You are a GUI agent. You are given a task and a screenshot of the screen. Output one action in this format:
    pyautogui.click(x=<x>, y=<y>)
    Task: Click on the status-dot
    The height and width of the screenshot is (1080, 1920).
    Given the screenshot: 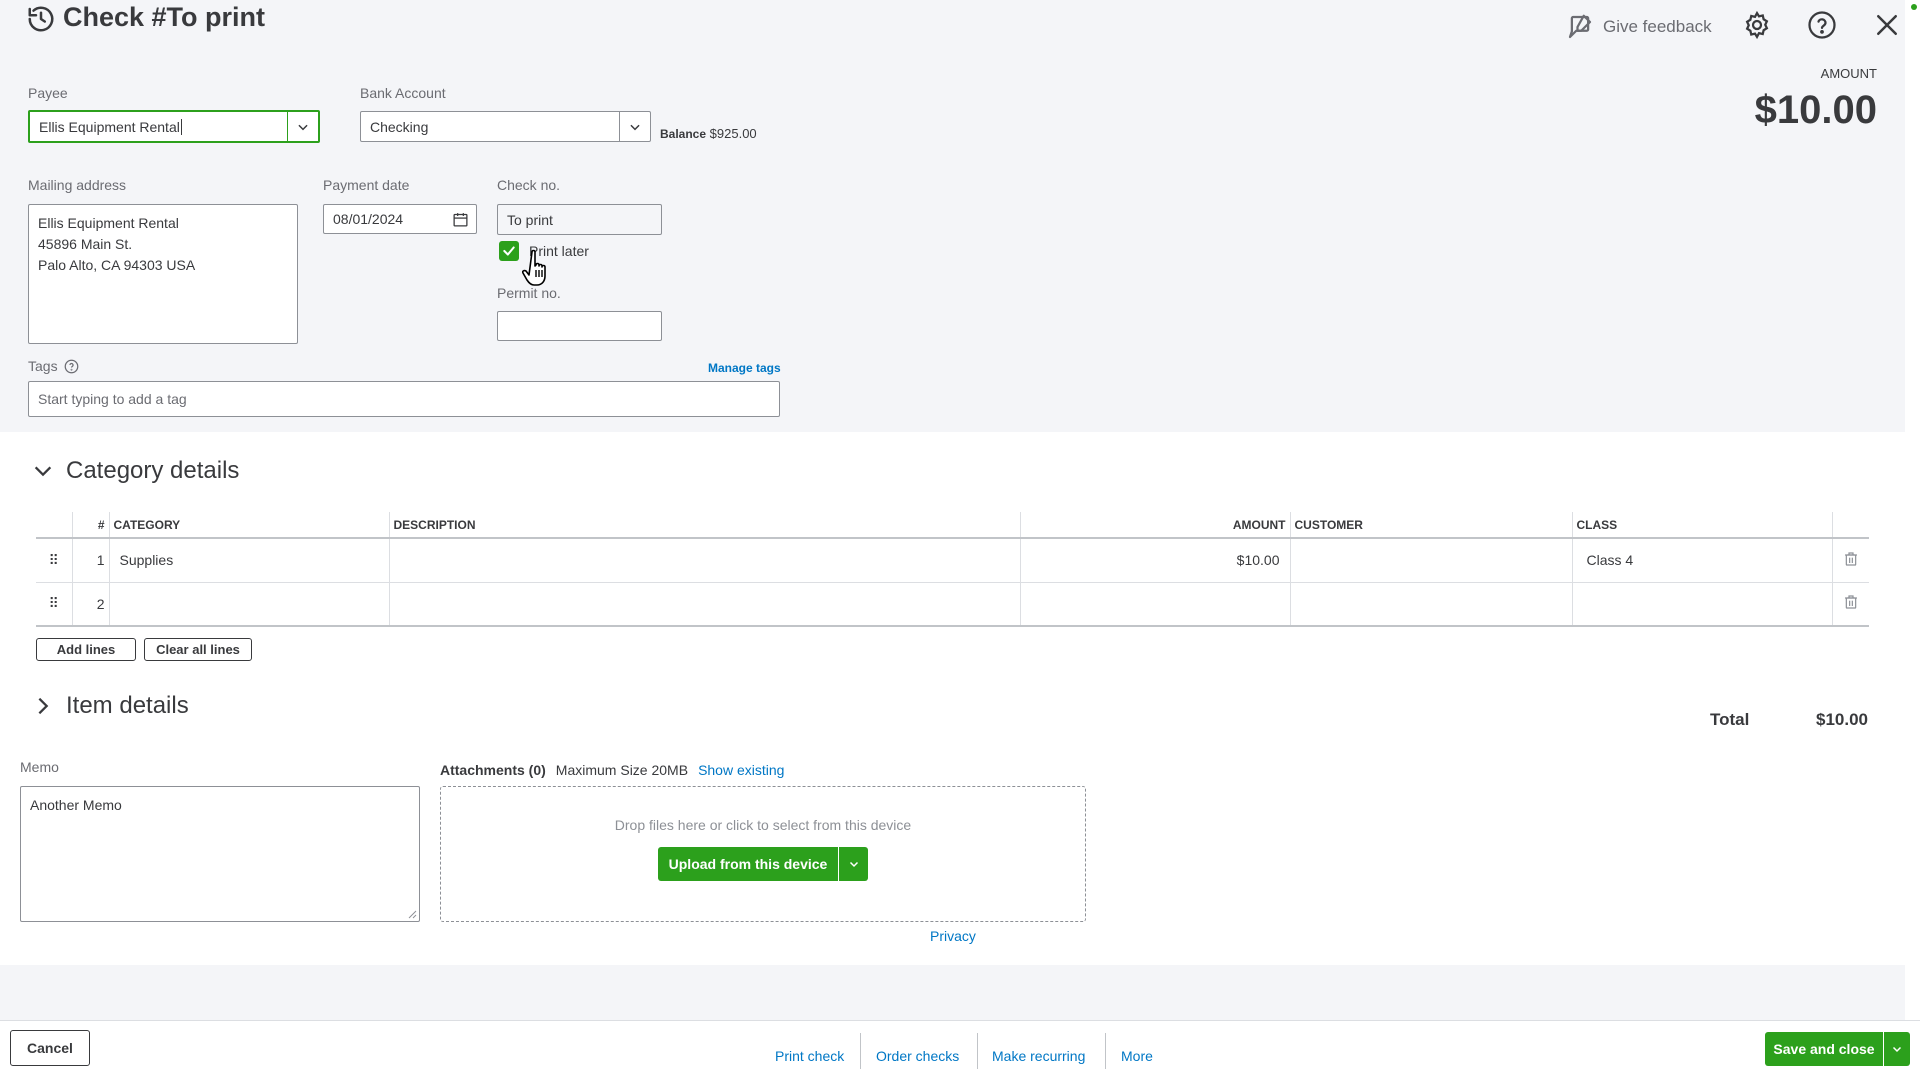 What is the action you would take?
    pyautogui.click(x=1914, y=7)
    